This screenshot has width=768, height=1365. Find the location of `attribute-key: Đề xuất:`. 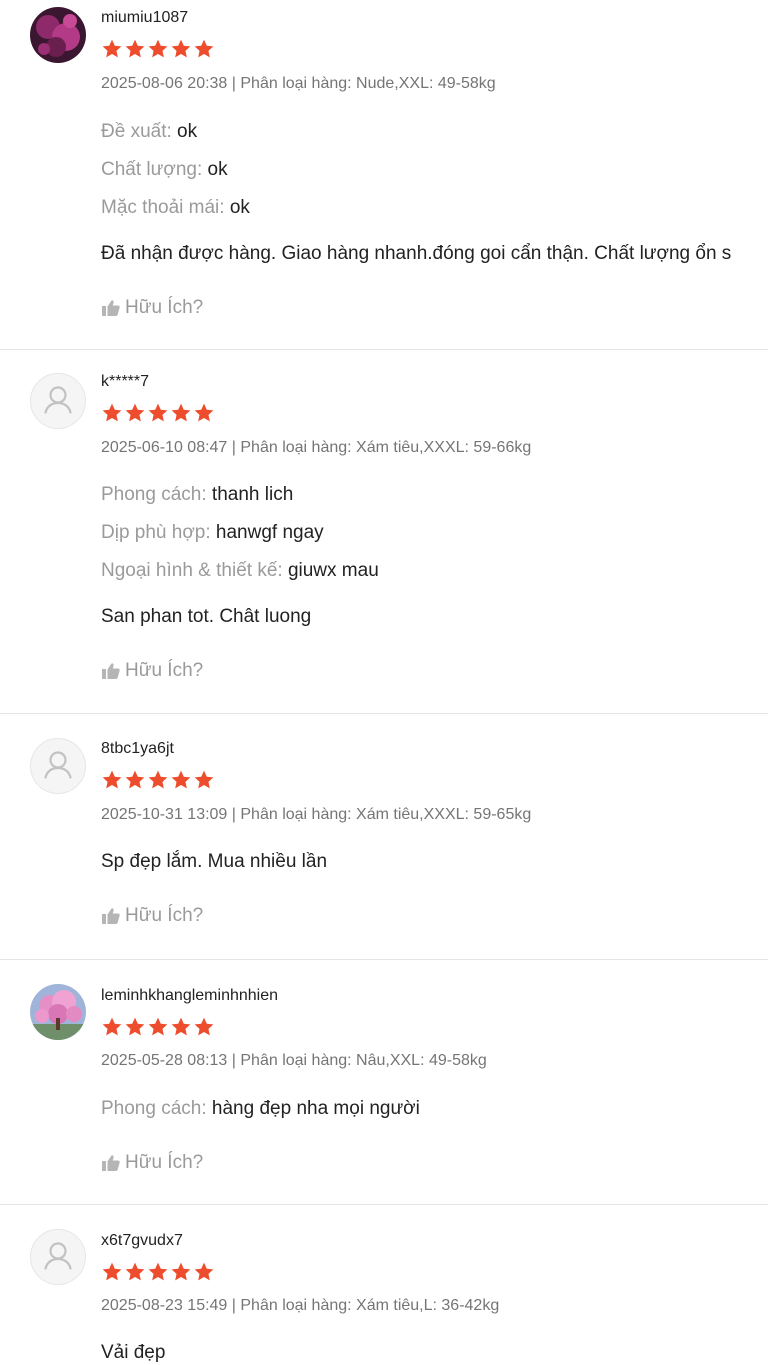

attribute-key: Đề xuất: is located at coordinates (136, 131).